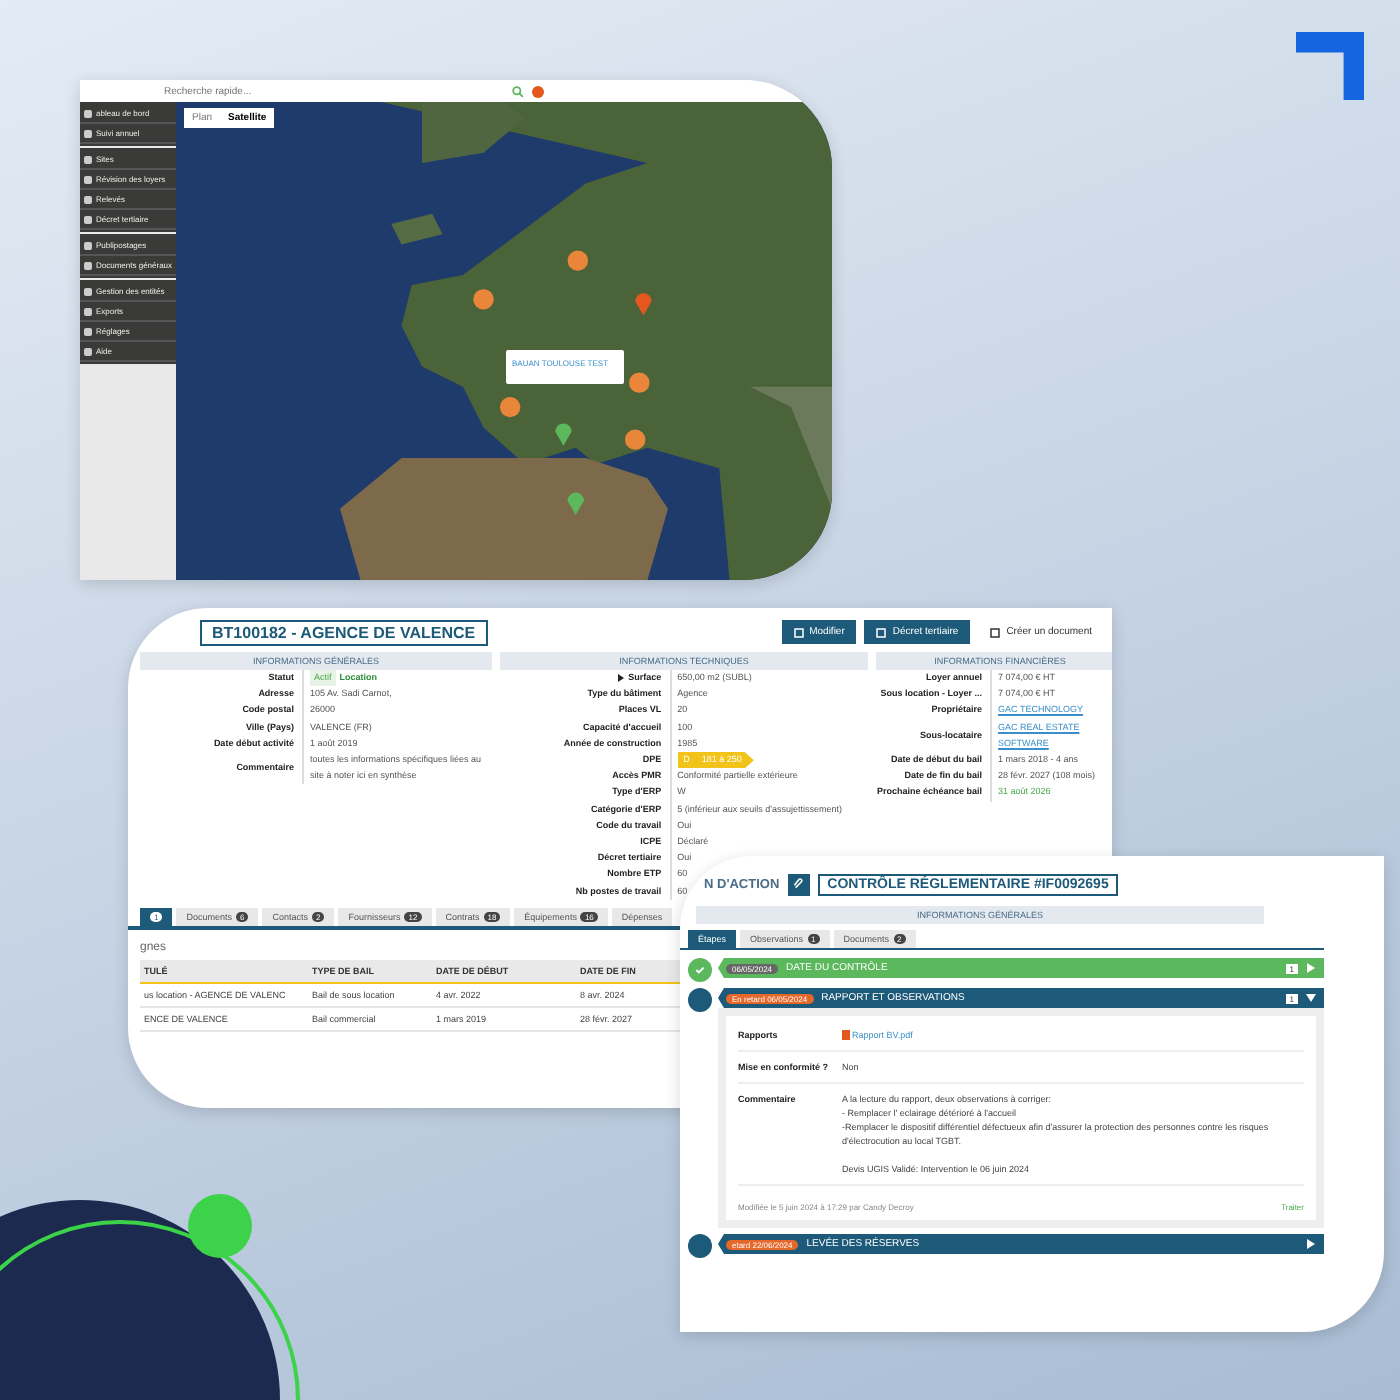 Image resolution: width=1400 pixels, height=1400 pixels. I want to click on decorative-circle, so click(220, 1226).